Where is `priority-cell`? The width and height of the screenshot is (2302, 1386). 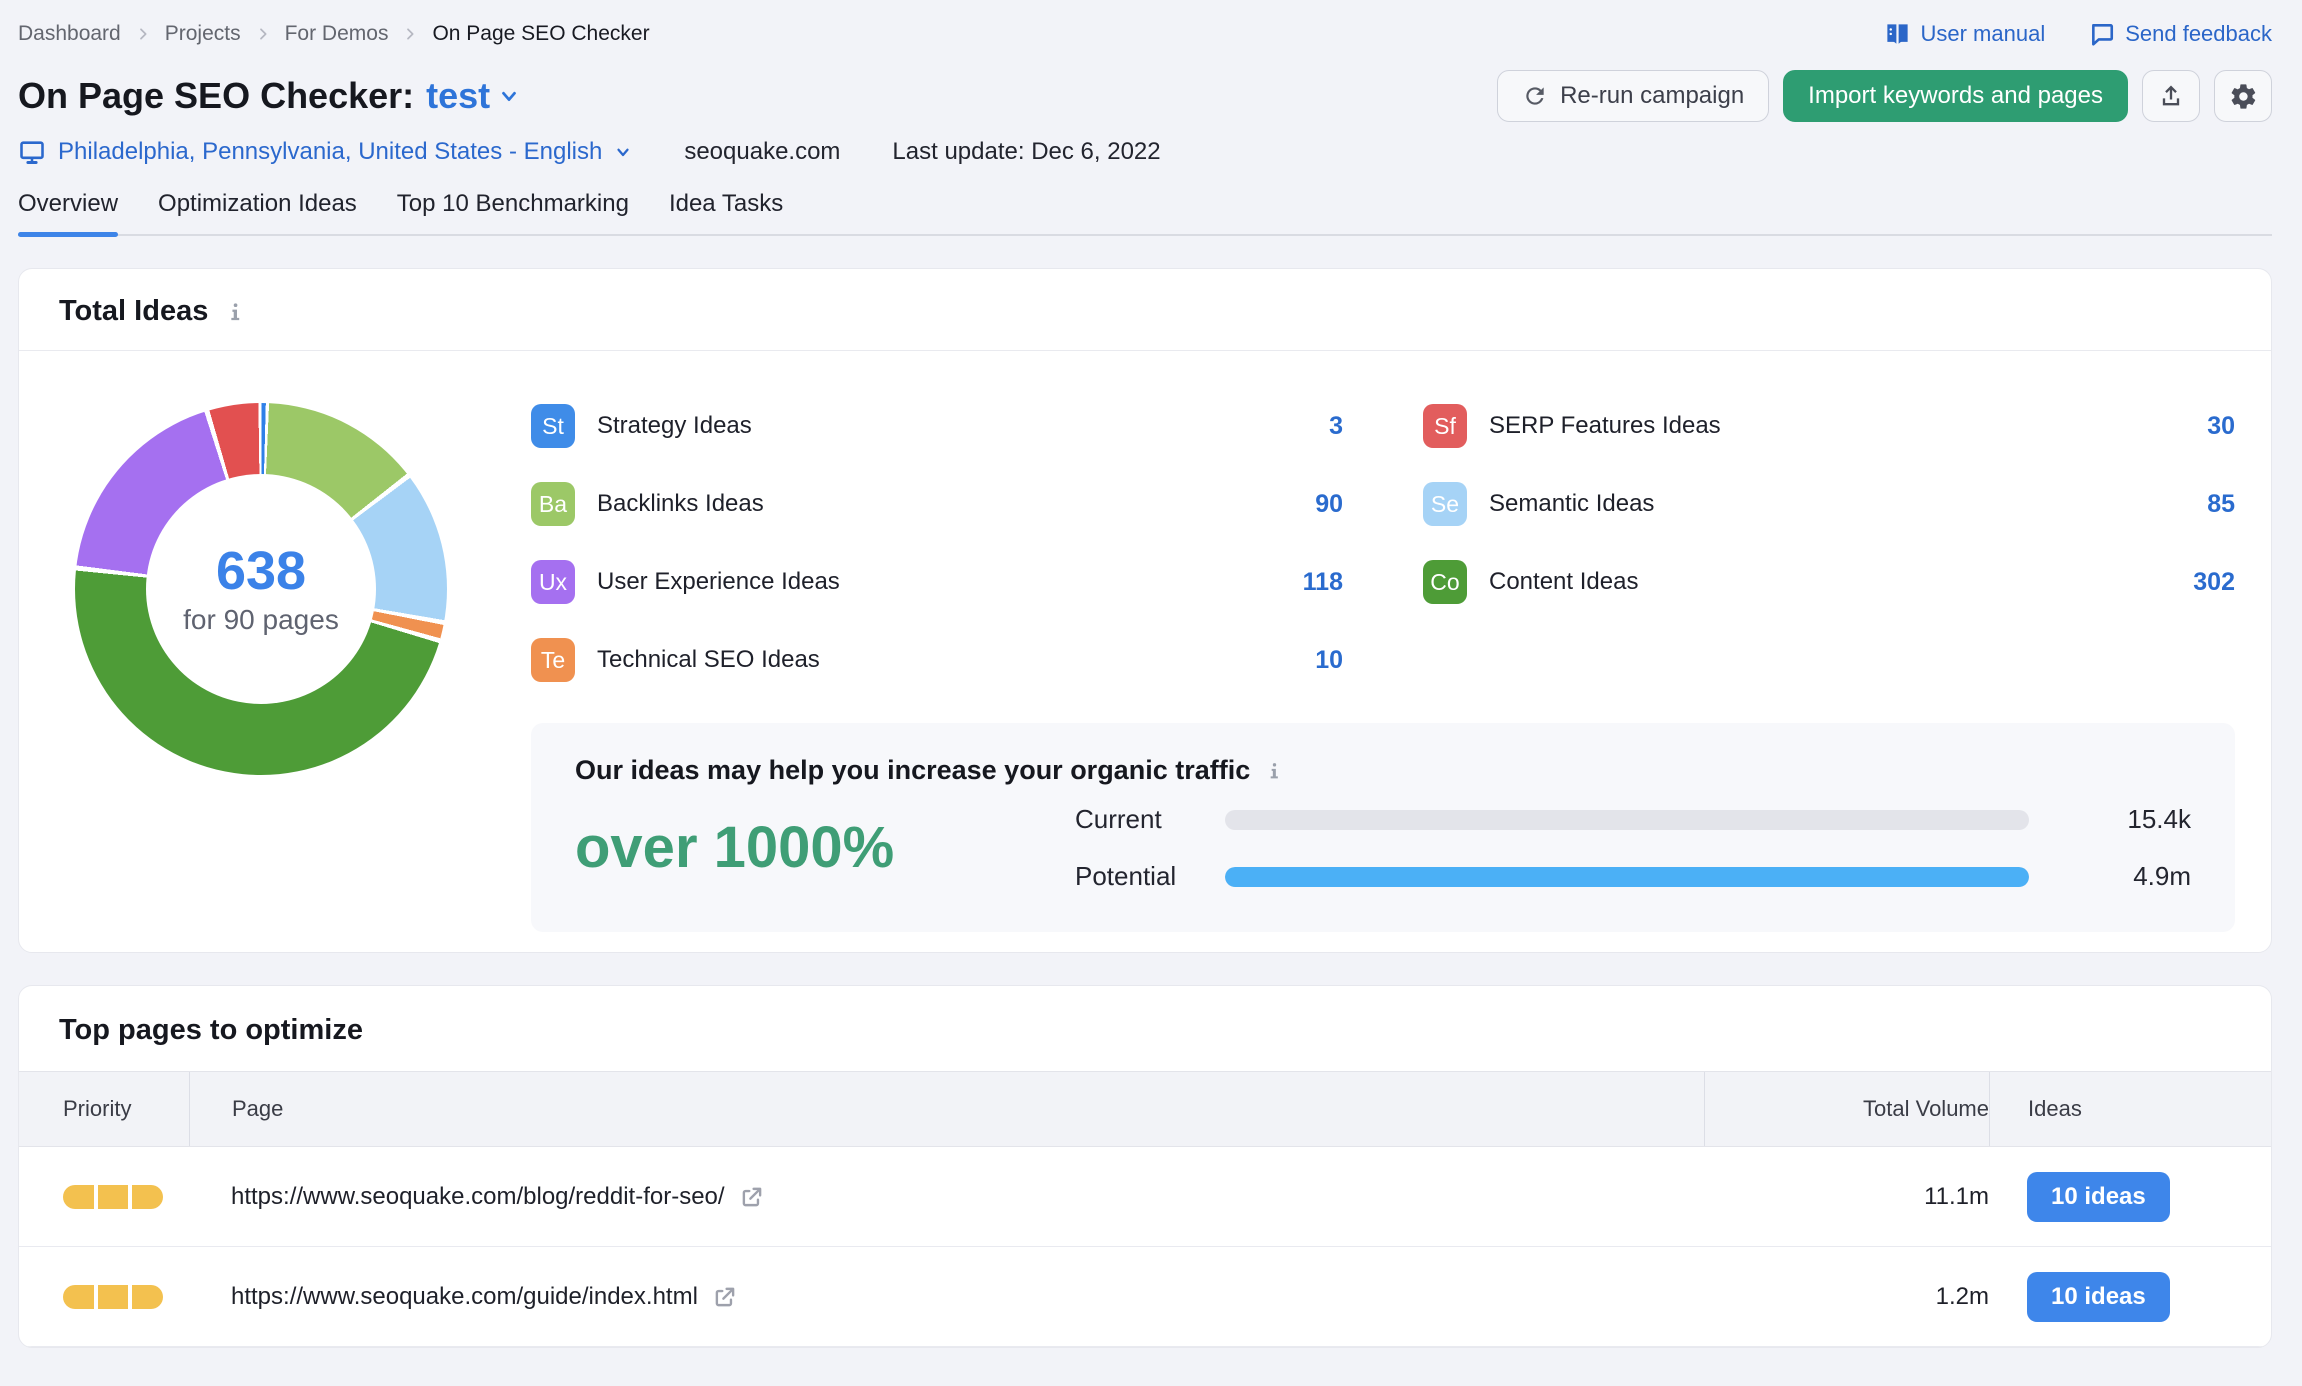
priority-cell is located at coordinates (104, 1296).